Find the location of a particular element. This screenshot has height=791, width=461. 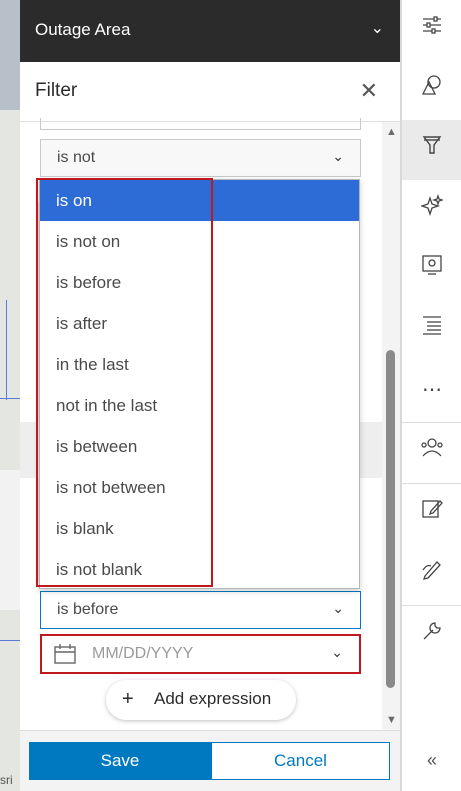

layer-title: Outage Area is located at coordinates (83, 29).